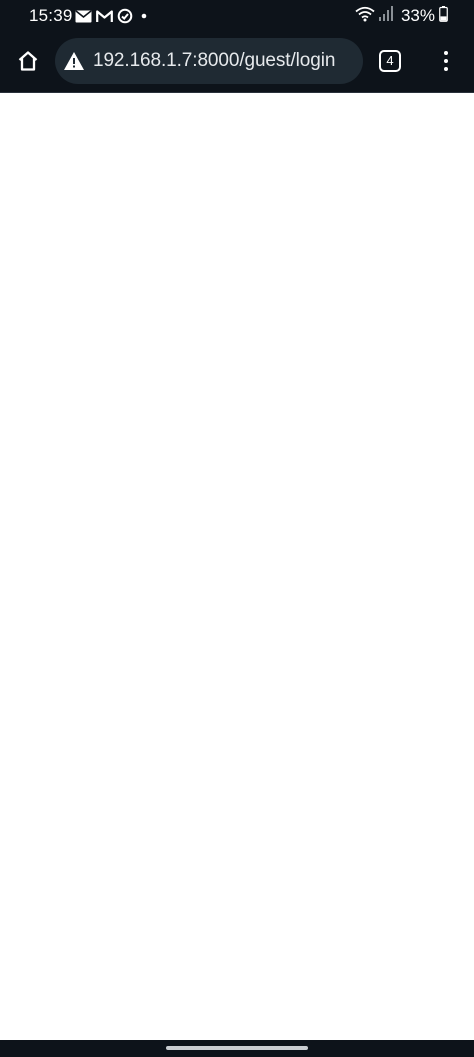  Describe the element at coordinates (214, 61) in the screenshot. I see `url-text: 192.168.1.7:8000/guest/login` at that location.